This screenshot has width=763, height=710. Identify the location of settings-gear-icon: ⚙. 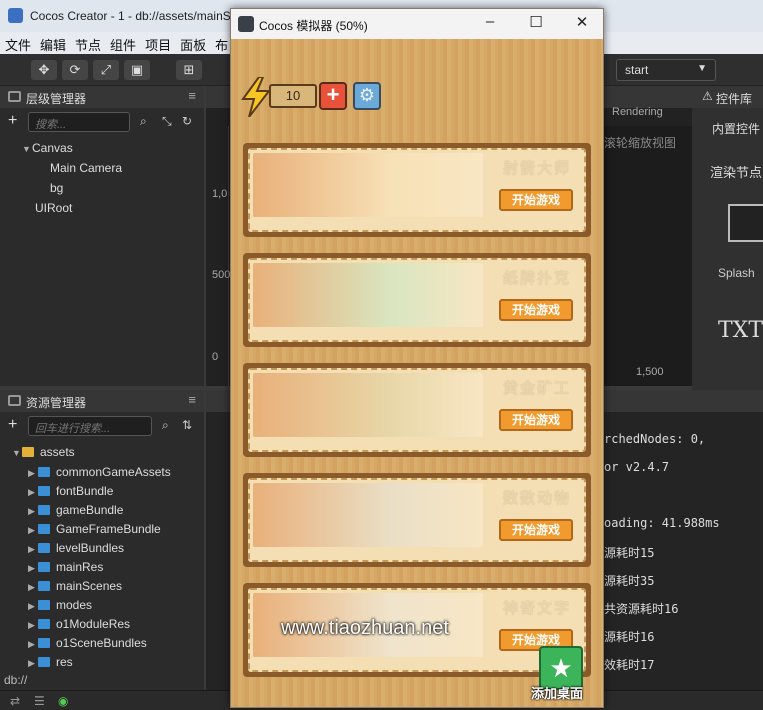
(367, 96).